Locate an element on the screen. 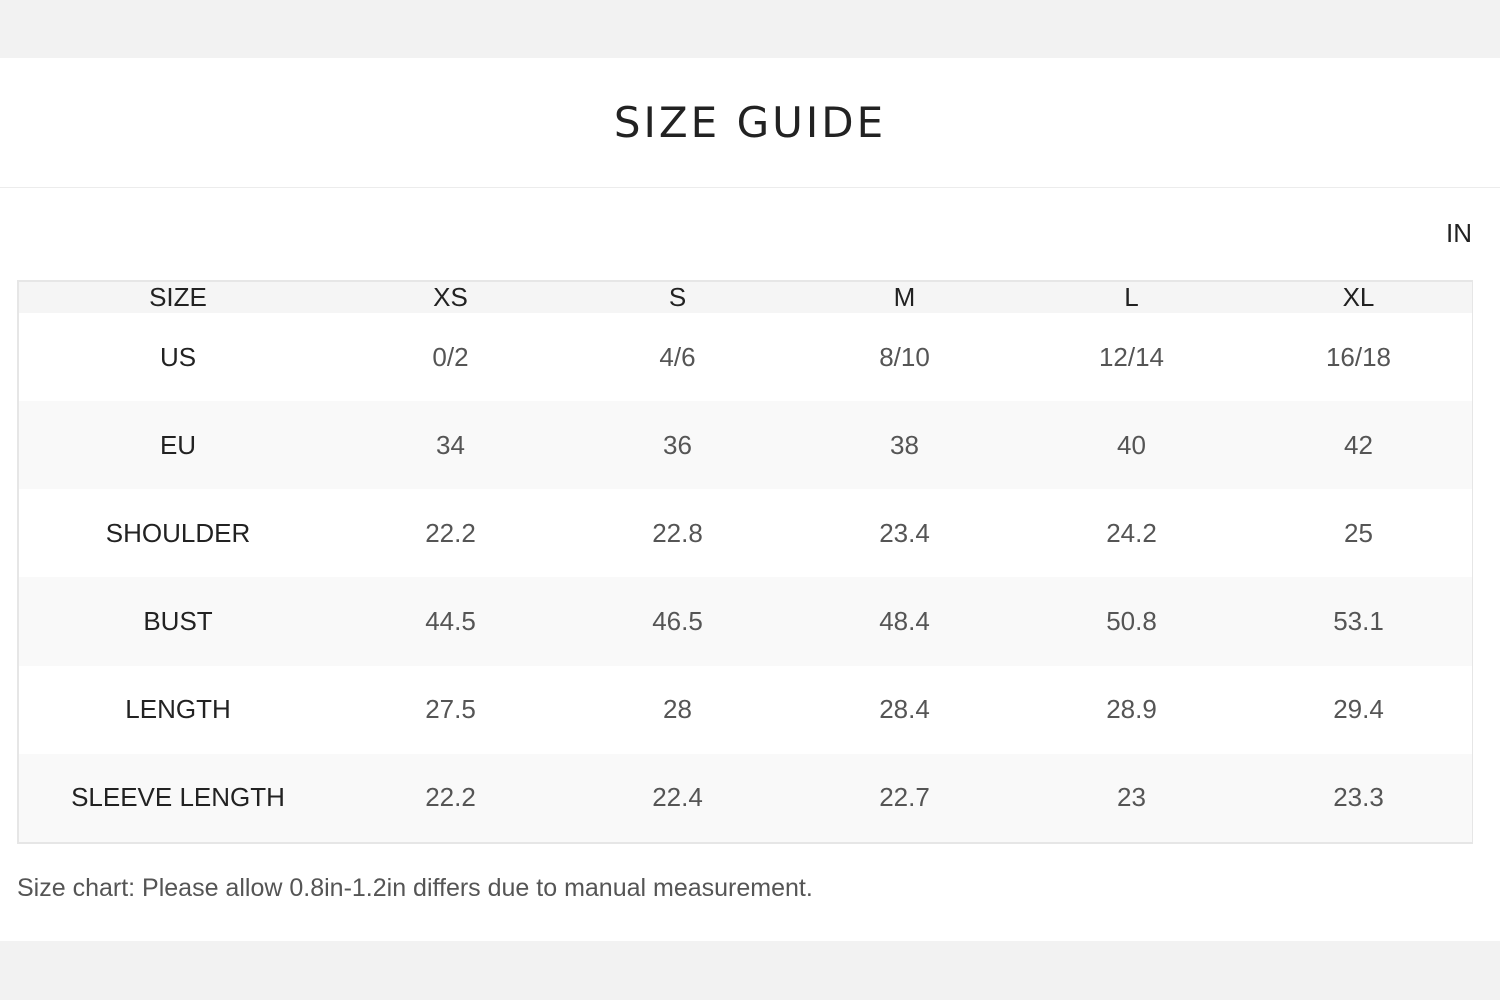  table-cell: 4/6 is located at coordinates (677, 356).